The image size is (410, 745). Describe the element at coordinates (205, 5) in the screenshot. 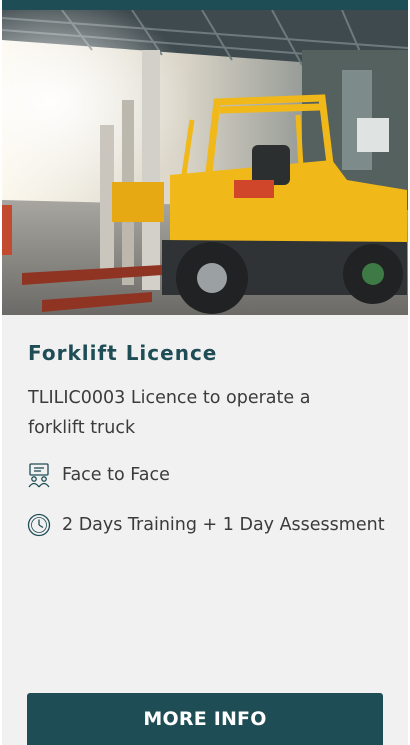

I see `card-top-accent-bar` at that location.